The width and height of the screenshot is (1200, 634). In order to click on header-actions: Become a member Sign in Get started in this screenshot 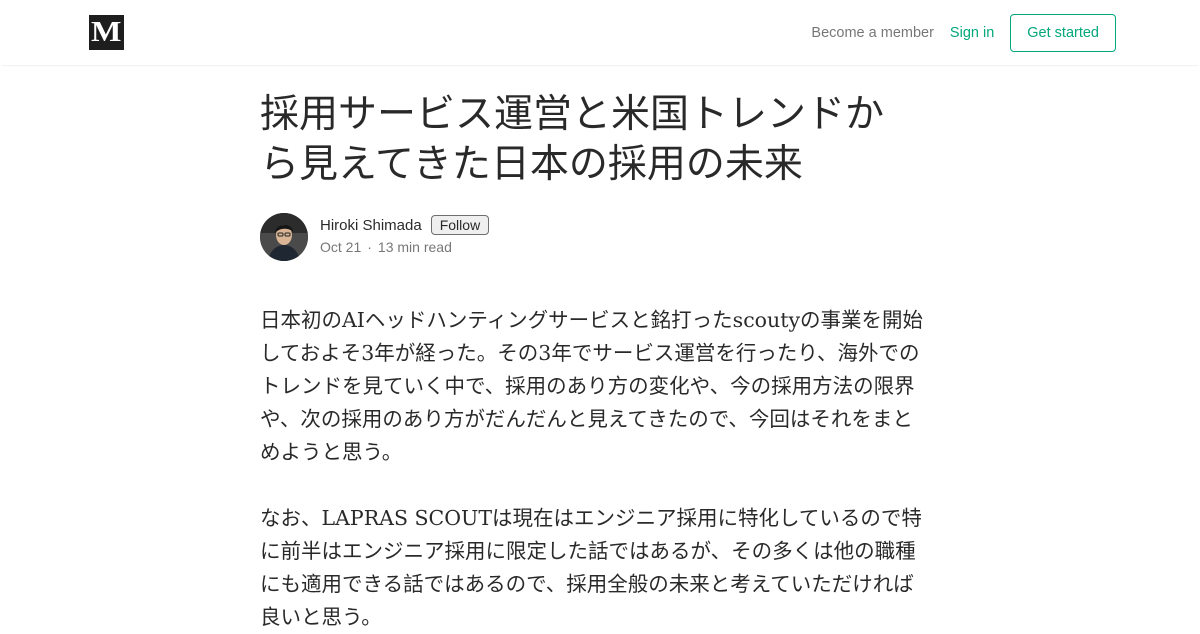, I will do `click(963, 33)`.